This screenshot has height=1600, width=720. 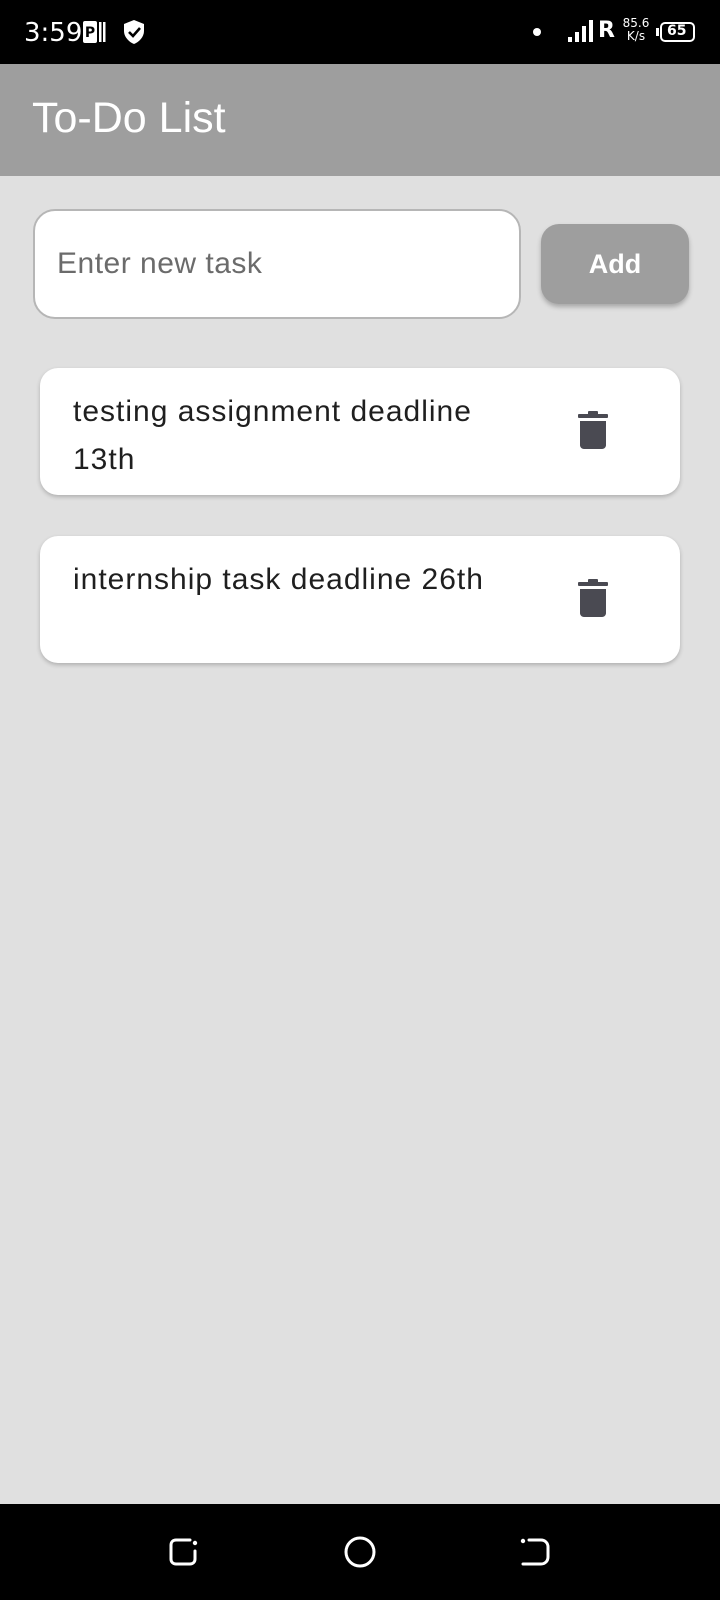 What do you see at coordinates (535, 1552) in the screenshot?
I see `back-icon` at bounding box center [535, 1552].